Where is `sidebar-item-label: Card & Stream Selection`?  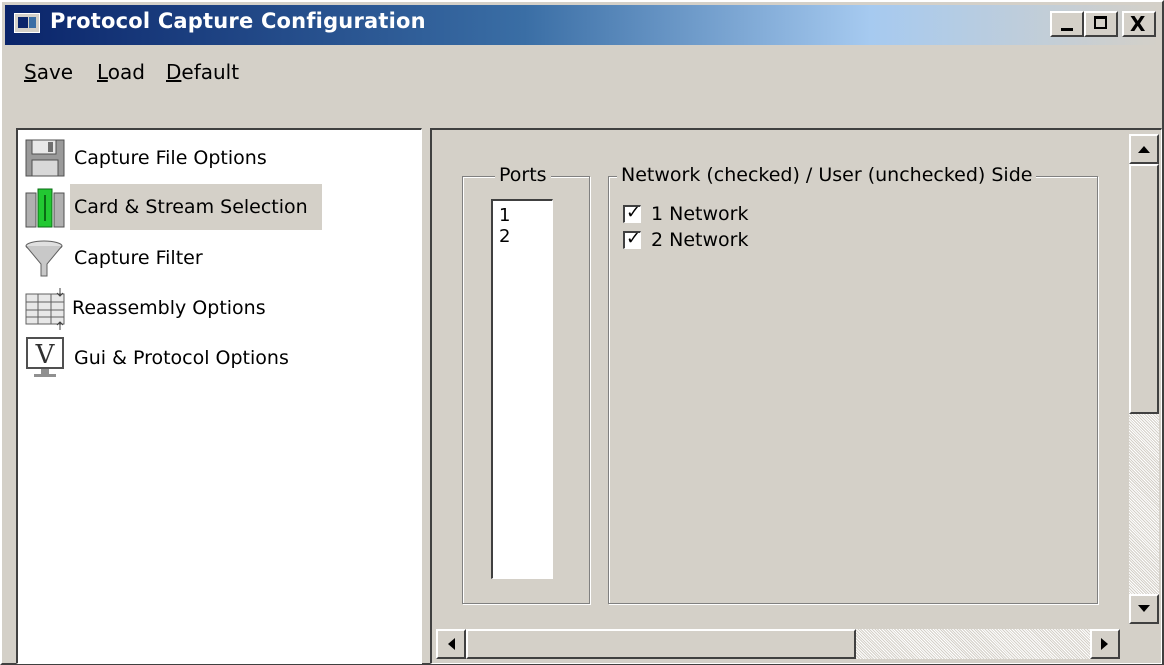
sidebar-item-label: Card & Stream Selection is located at coordinates (196, 207).